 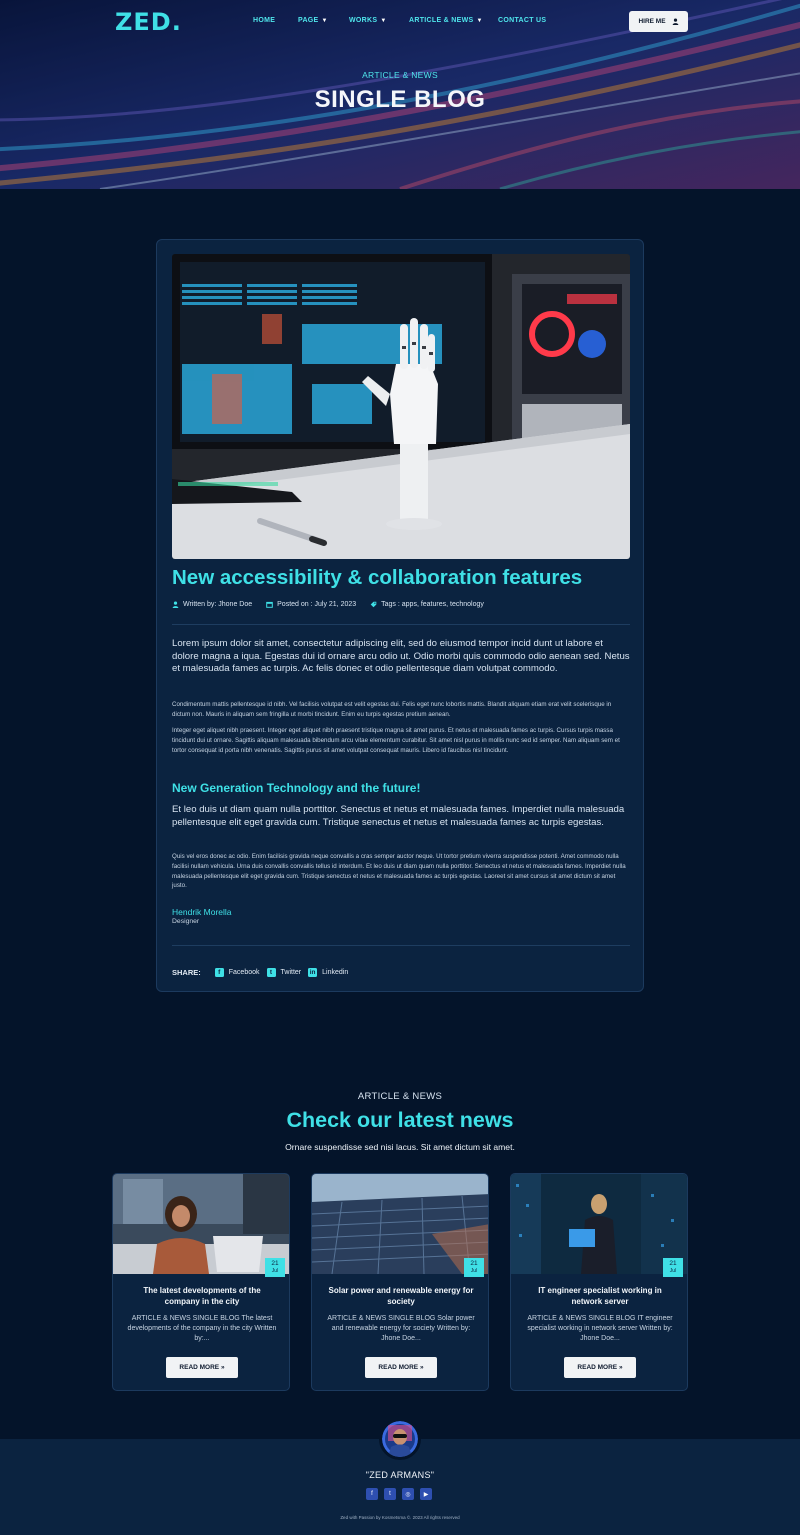 I want to click on news-section-title: Check our latest news, so click(x=400, y=1120).